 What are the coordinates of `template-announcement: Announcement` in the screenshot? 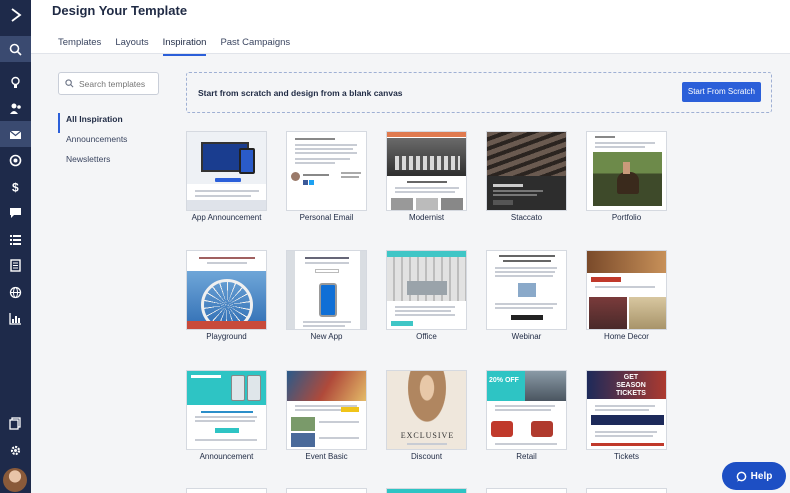 It's located at (226, 415).